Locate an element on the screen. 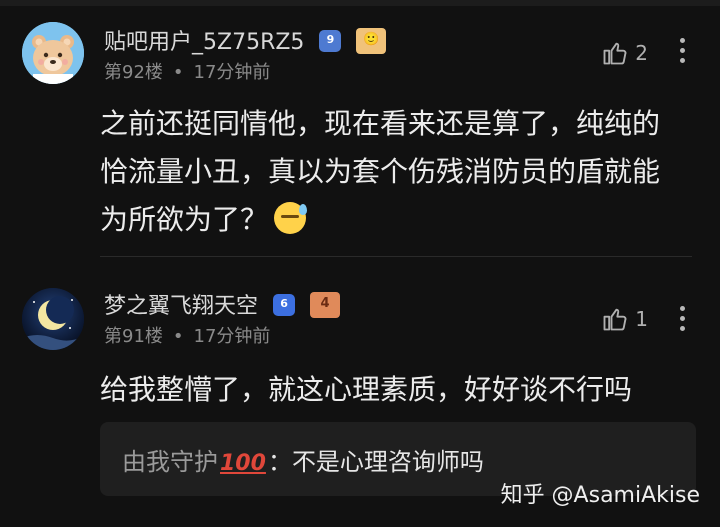 The height and width of the screenshot is (527, 720). comment-meta: 第92楼 • 17分钟前 is located at coordinates (187, 71).